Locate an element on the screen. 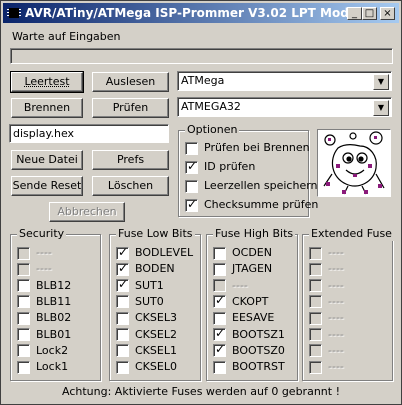 This screenshot has height=405, width=402. fuse-3-7-checkbox: ---- is located at coordinates (326, 368).